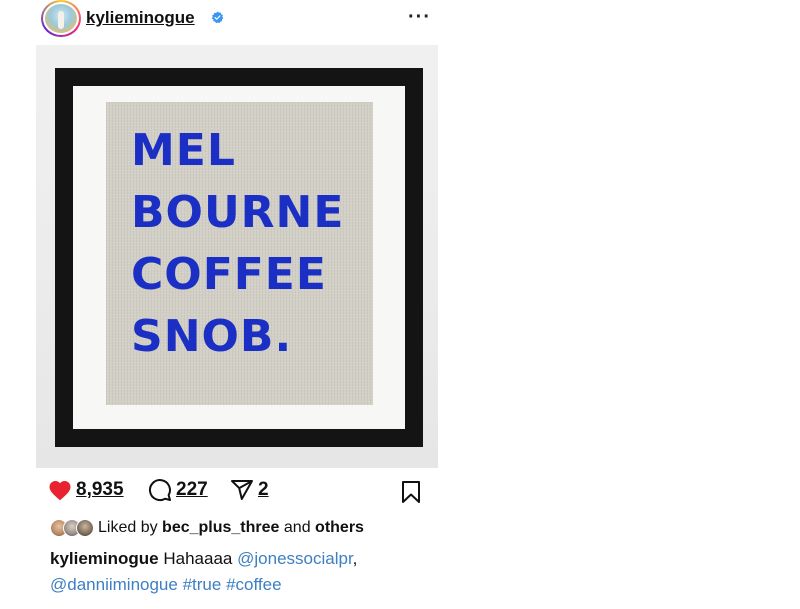 This screenshot has width=800, height=609. Describe the element at coordinates (212, 336) in the screenshot. I see `artwork-text-line: SNOB.` at that location.